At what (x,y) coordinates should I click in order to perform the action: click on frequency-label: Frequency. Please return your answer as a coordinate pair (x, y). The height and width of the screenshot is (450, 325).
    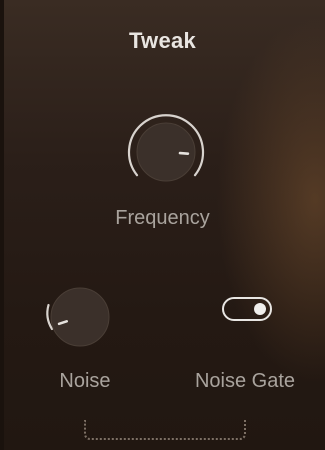
    Looking at the image, I should click on (162, 218).